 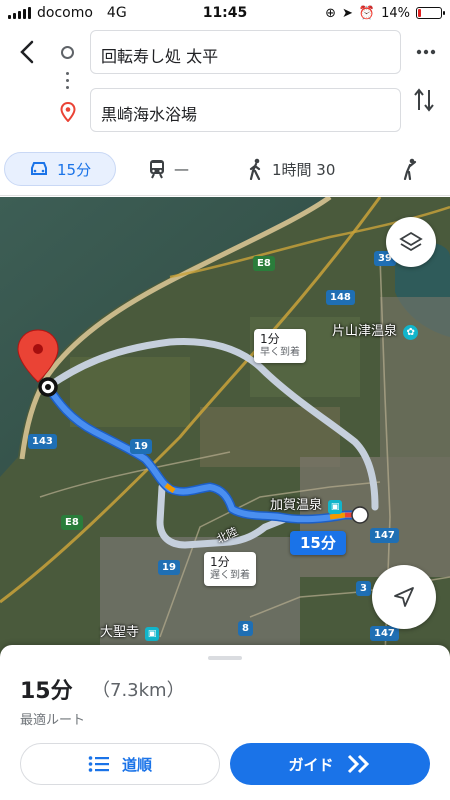 What do you see at coordinates (225, 658) in the screenshot?
I see `drag-handle` at bounding box center [225, 658].